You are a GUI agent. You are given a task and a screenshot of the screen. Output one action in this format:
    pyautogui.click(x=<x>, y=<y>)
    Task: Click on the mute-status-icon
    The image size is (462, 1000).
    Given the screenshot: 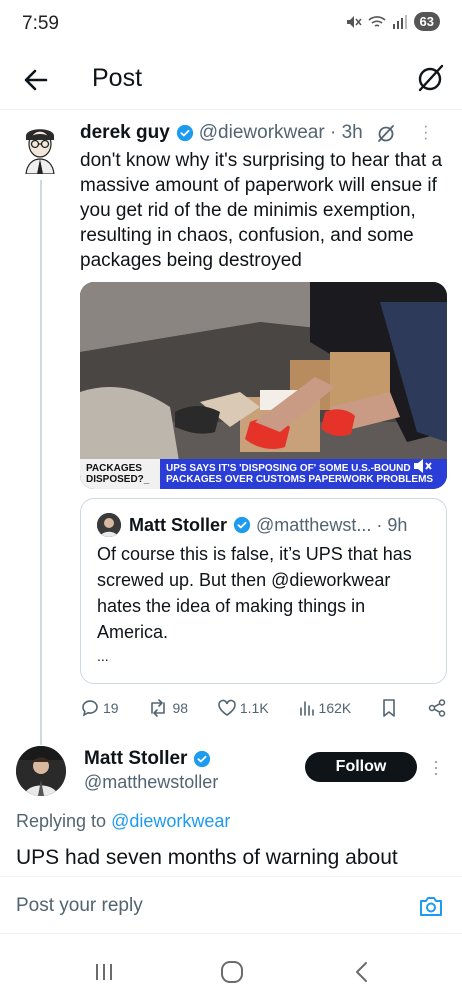 What is the action you would take?
    pyautogui.click(x=354, y=21)
    